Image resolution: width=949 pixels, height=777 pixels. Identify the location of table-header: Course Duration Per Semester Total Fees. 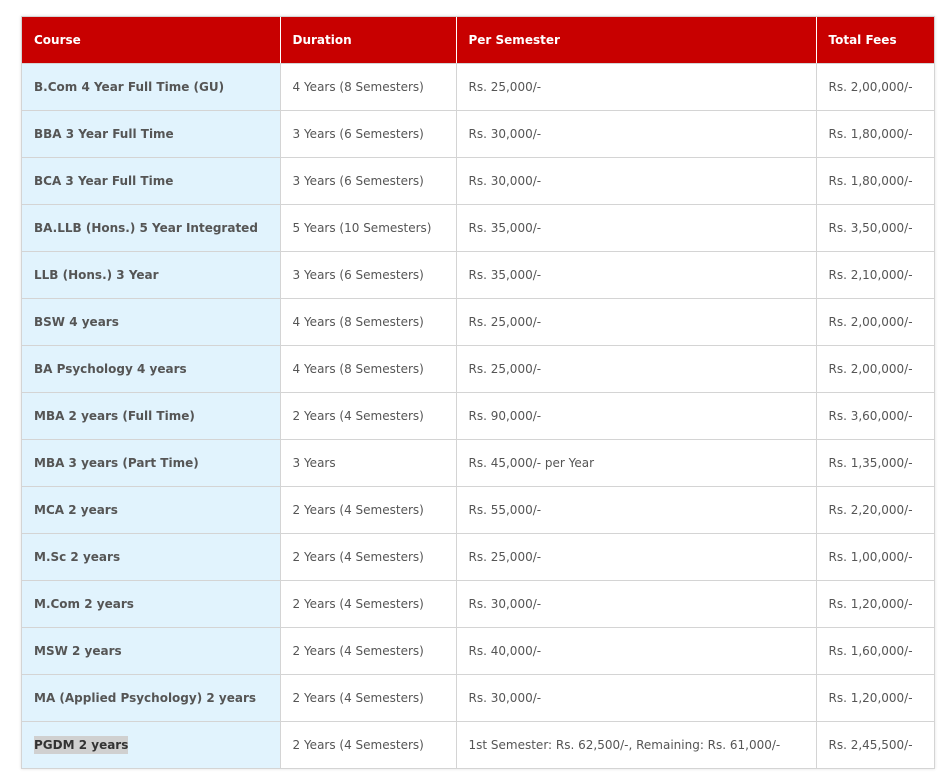
(478, 40).